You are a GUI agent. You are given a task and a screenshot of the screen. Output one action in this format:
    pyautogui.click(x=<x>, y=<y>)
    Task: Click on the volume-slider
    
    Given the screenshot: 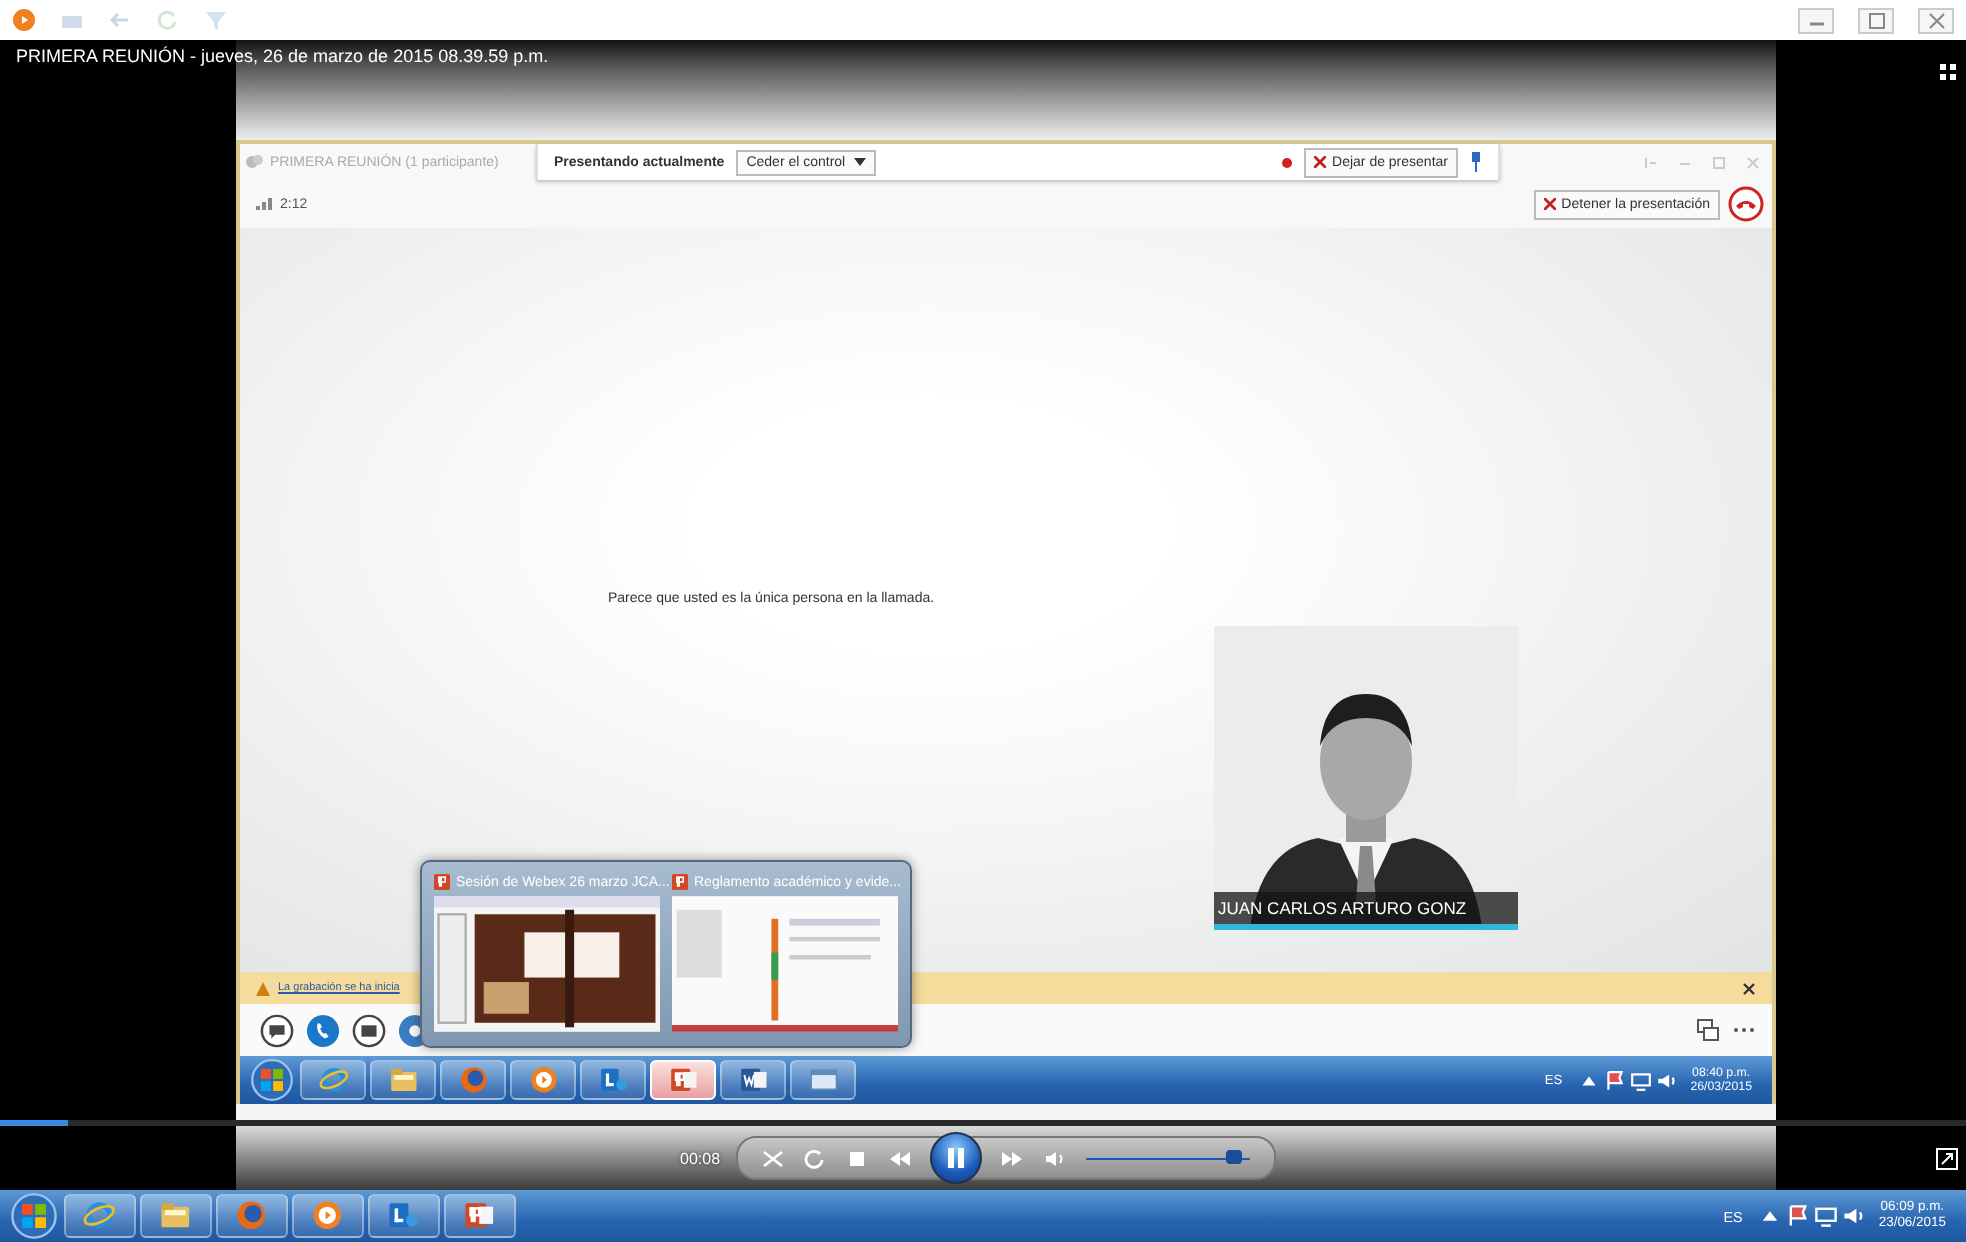 What is the action you would take?
    pyautogui.click(x=1168, y=1158)
    